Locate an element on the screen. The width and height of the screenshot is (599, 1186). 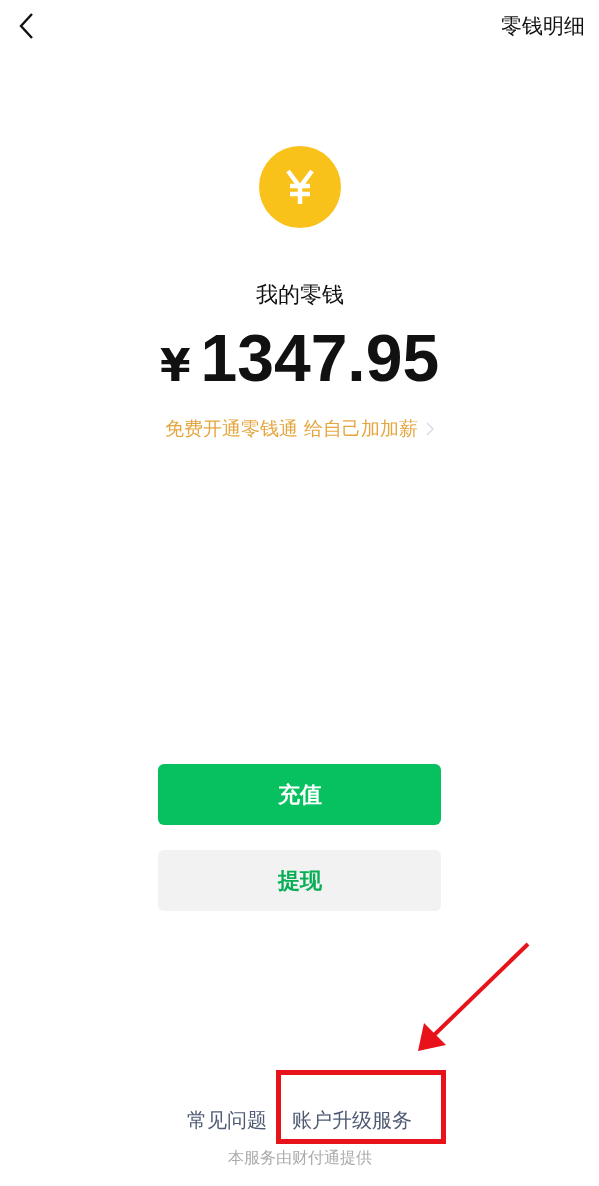
coin-icon is located at coordinates (299, 187).